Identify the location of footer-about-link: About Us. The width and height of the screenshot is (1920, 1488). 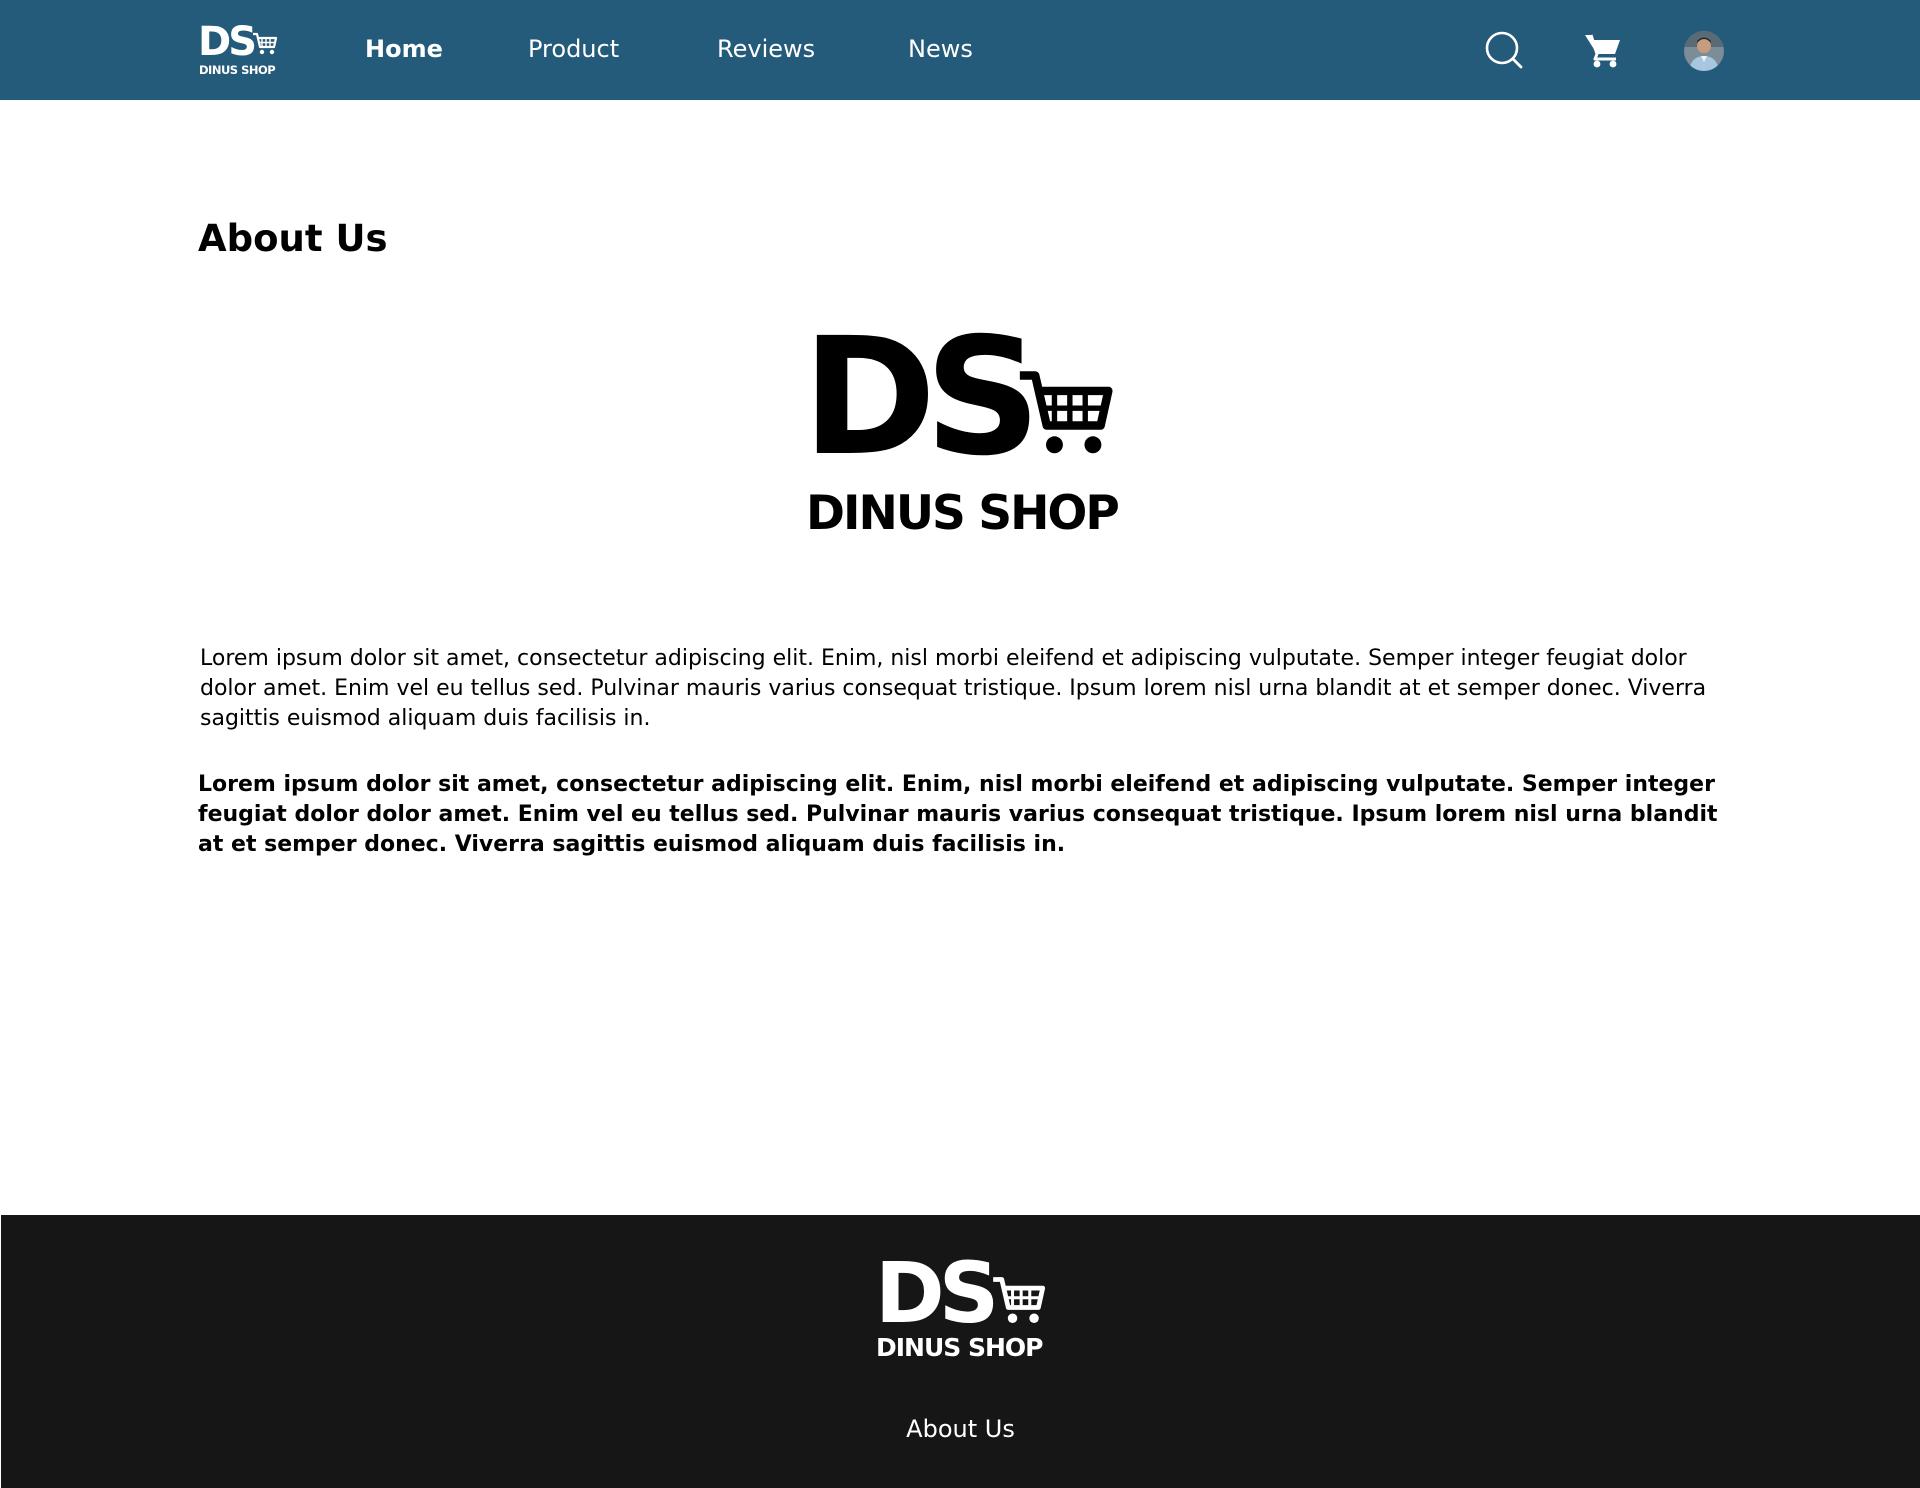
(960, 1429).